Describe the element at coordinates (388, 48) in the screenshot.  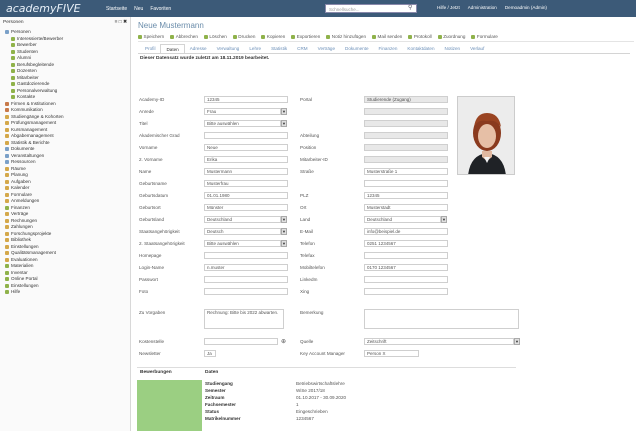
I see `tab: Finanzen` at that location.